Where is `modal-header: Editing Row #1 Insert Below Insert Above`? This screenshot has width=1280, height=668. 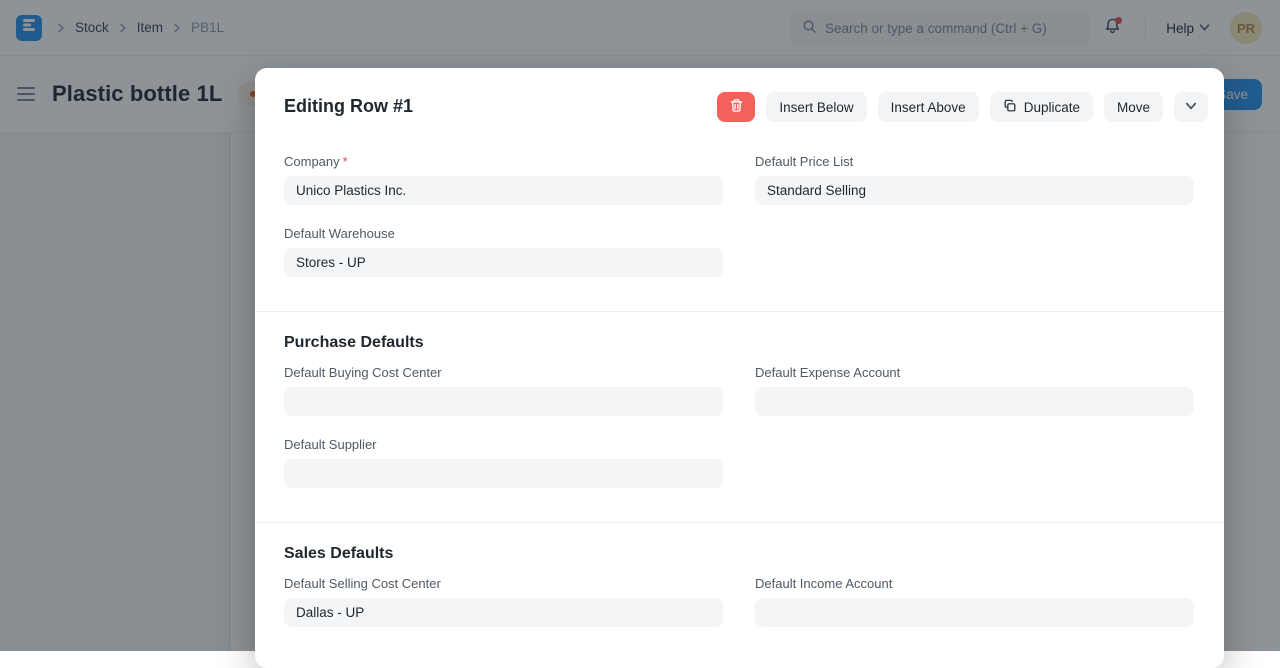 modal-header: Editing Row #1 Insert Below Insert Above is located at coordinates (739, 100).